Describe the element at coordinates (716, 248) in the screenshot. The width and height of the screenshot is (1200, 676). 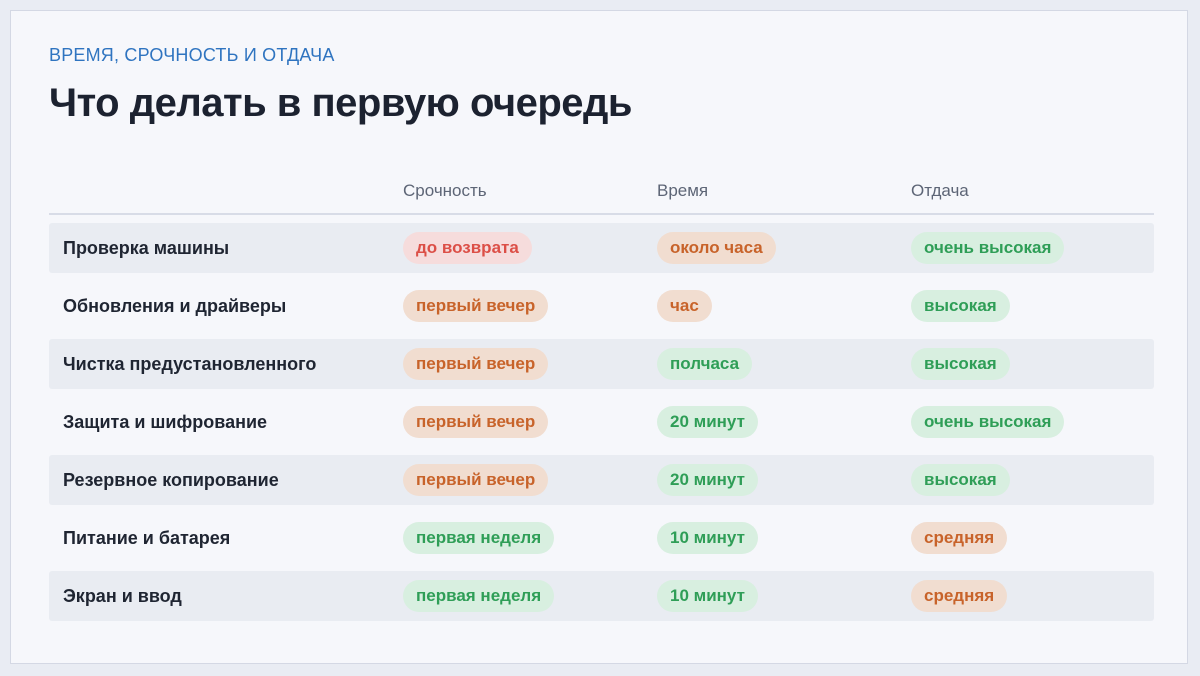
I see `time-badge: около часа` at that location.